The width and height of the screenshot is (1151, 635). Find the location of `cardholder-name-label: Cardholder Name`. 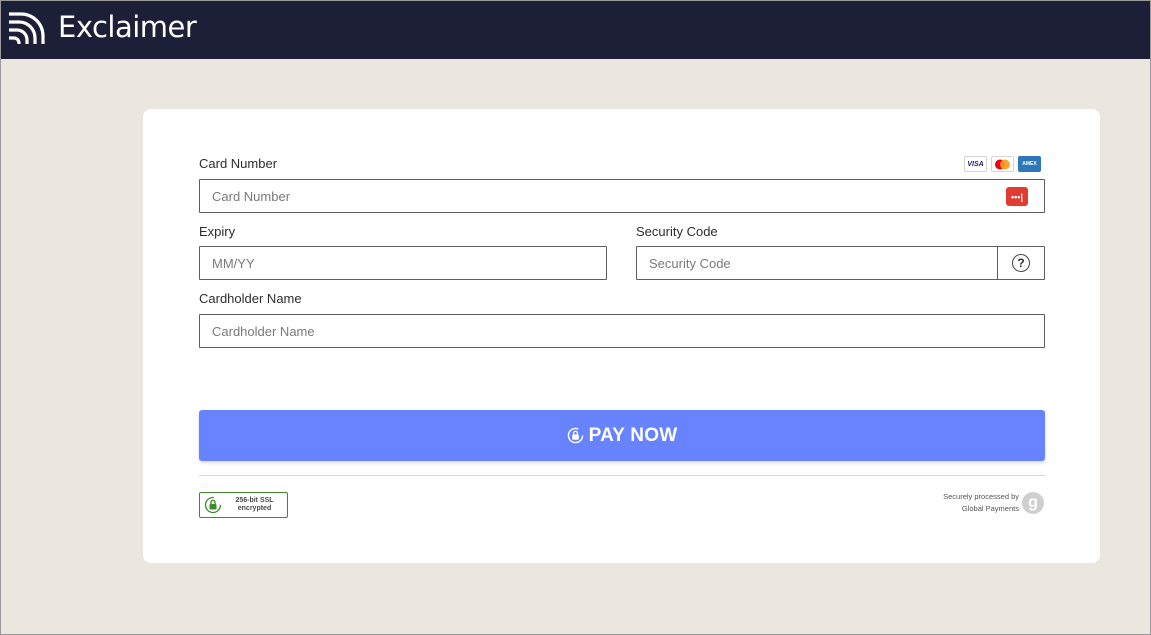

cardholder-name-label: Cardholder Name is located at coordinates (250, 298).